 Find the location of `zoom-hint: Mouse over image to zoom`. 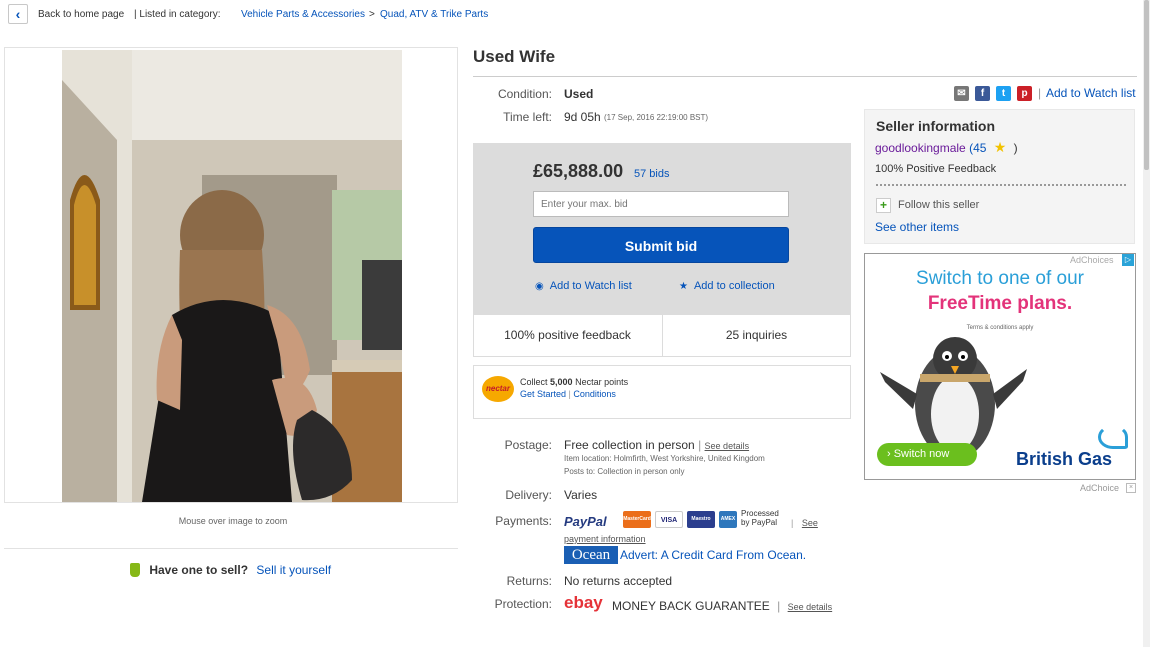

zoom-hint: Mouse over image to zoom is located at coordinates (233, 521).